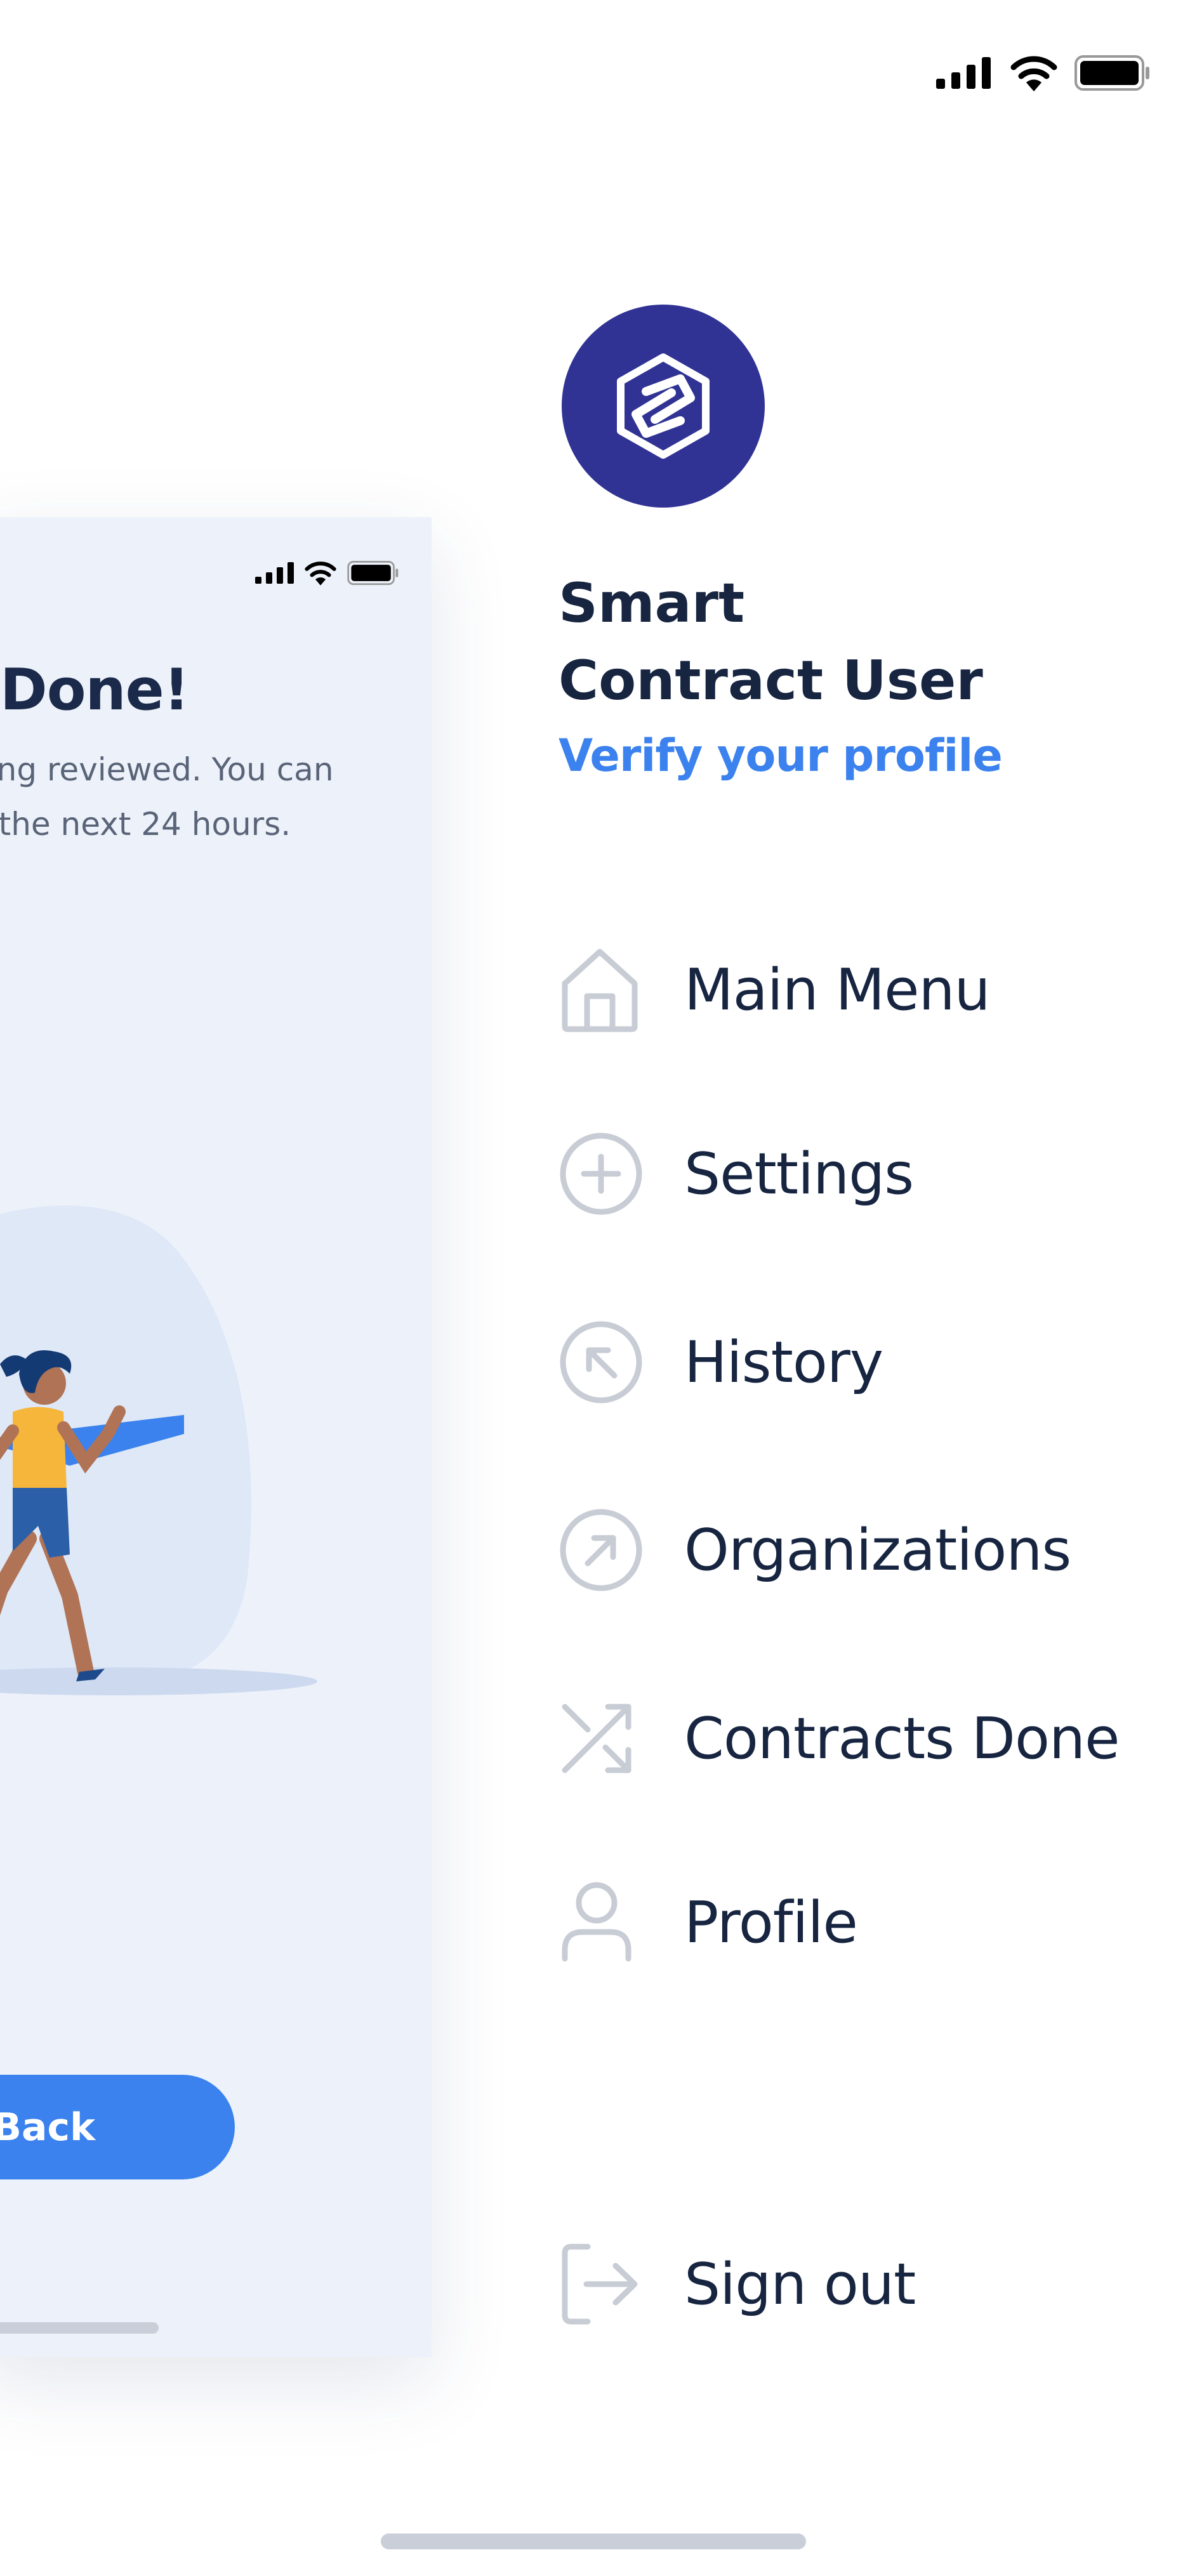  I want to click on verify-profile-link: Verify your profile, so click(781, 756).